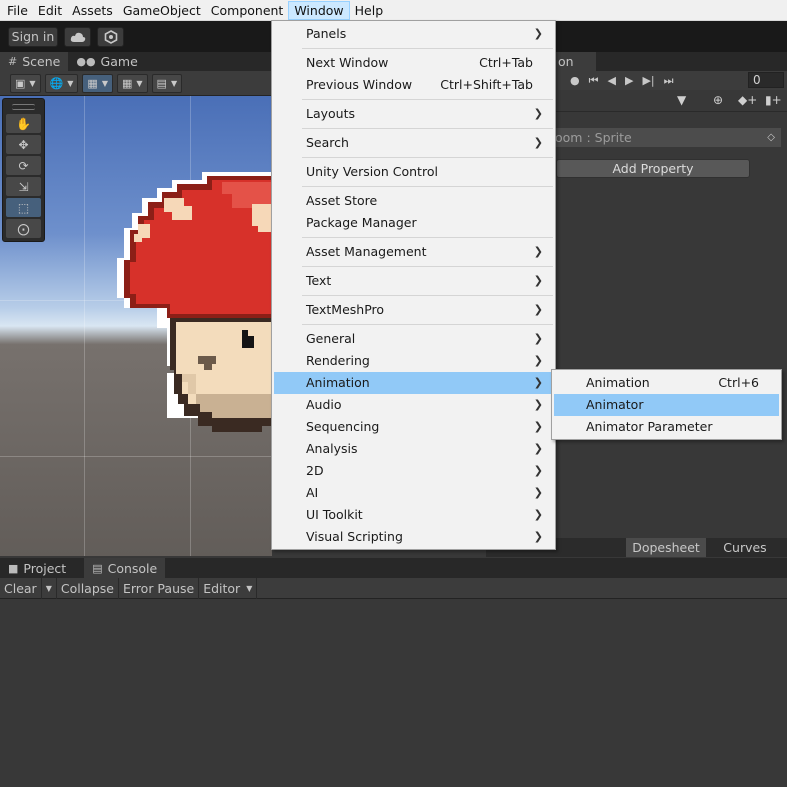 The image size is (787, 787). I want to click on animation-clip-row: ▼ ⊕ ◆+ ▮+, so click(671, 101).